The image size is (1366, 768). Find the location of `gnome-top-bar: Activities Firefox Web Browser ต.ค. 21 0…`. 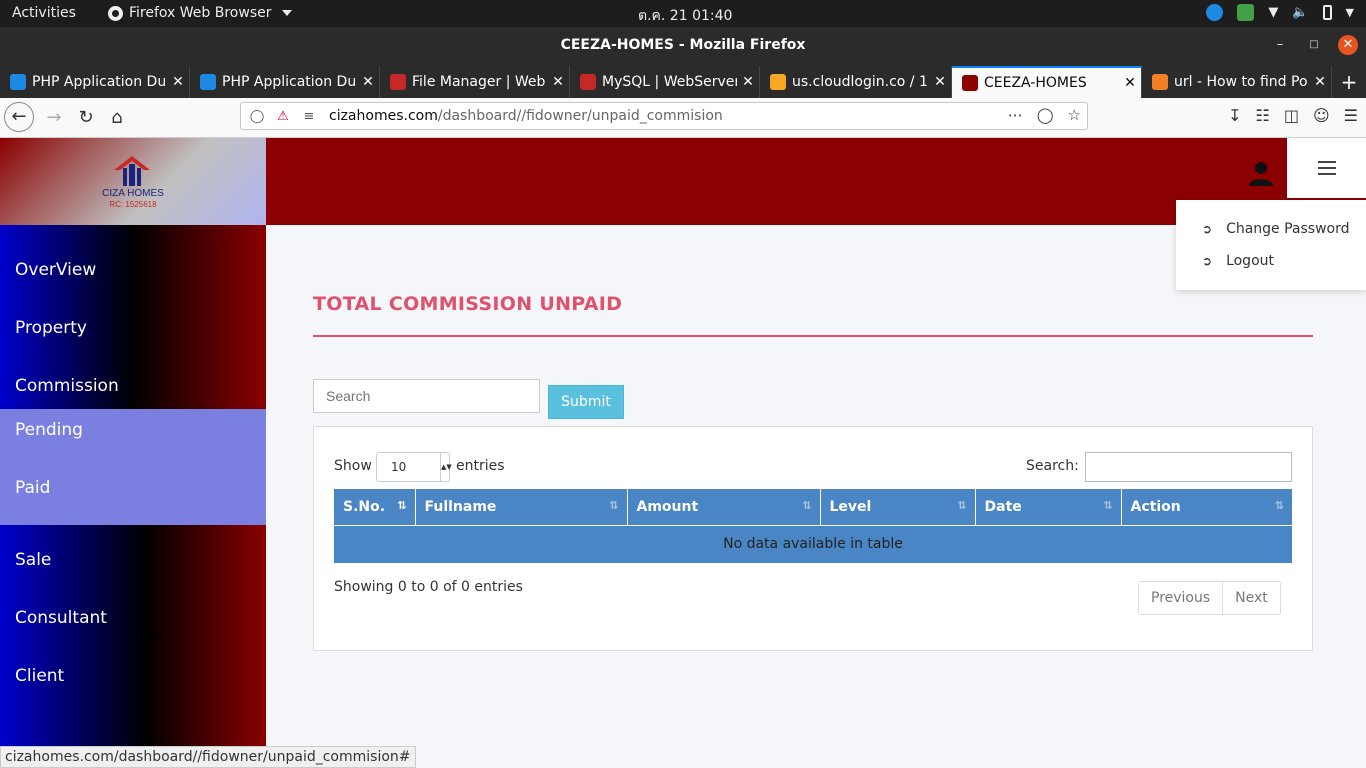

gnome-top-bar: Activities Firefox Web Browser ต.ค. 21 0… is located at coordinates (683, 13).